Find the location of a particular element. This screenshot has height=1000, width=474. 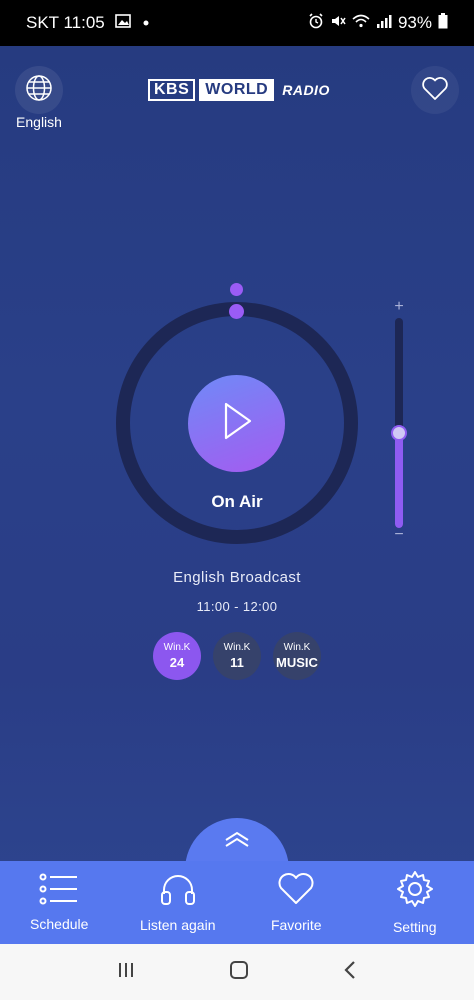

battery-icon is located at coordinates (443, 23).